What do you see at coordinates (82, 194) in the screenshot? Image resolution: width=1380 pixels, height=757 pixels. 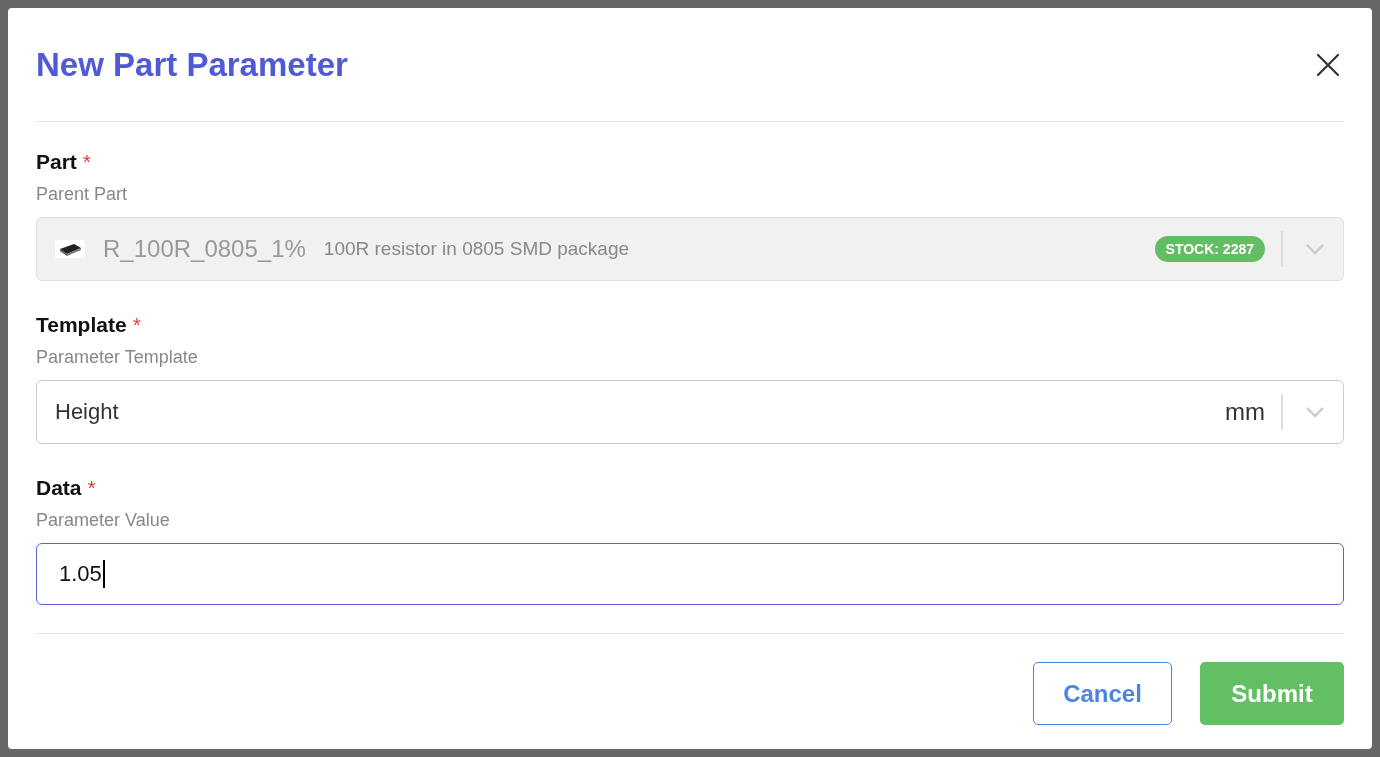 I see `field-description: Parent Part` at bounding box center [82, 194].